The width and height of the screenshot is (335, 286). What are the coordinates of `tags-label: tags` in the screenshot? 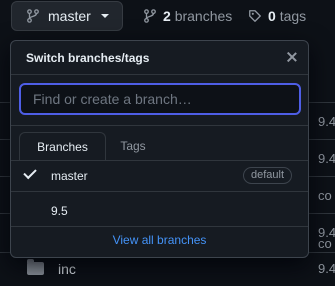 It's located at (293, 16).